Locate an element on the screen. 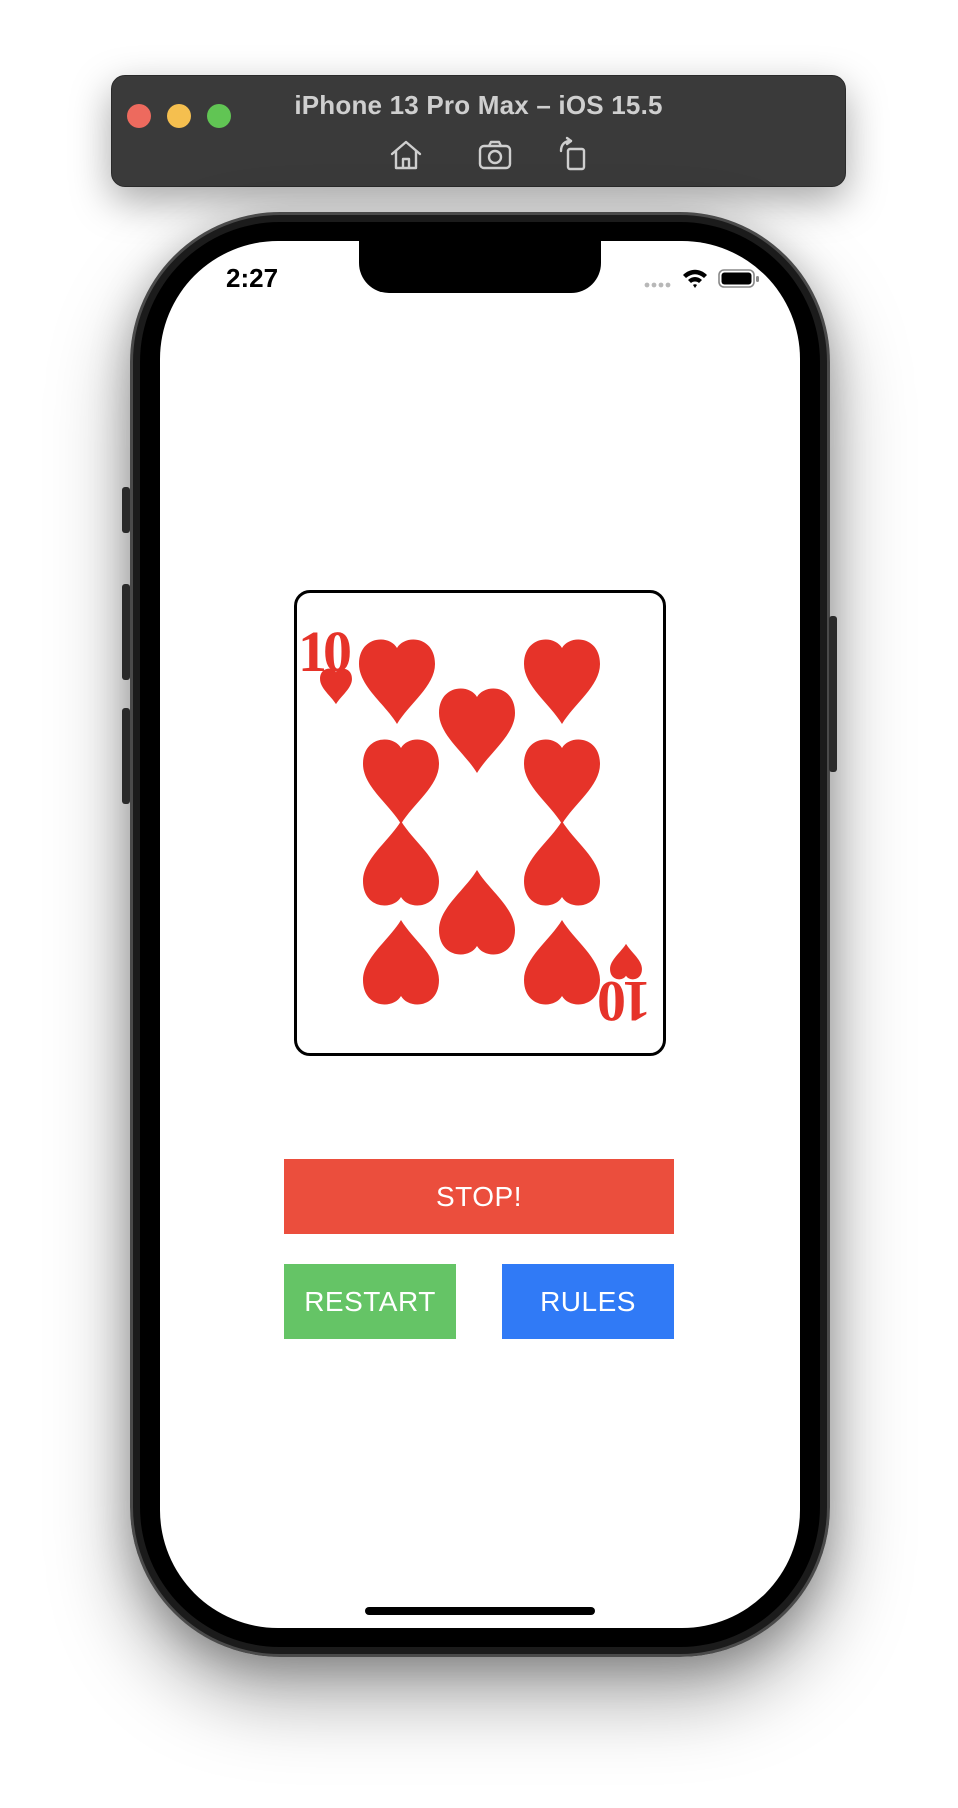  wifi-icon is located at coordinates (695, 278).